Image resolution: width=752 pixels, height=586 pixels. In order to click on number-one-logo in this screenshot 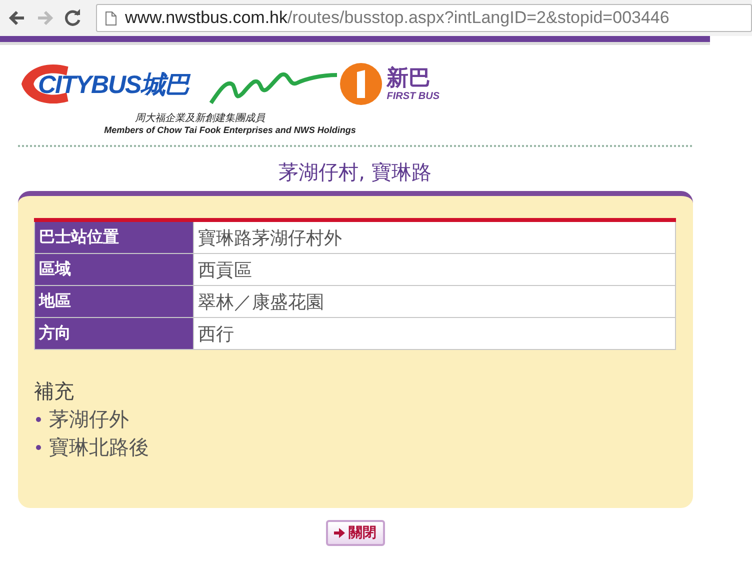, I will do `click(360, 84)`.